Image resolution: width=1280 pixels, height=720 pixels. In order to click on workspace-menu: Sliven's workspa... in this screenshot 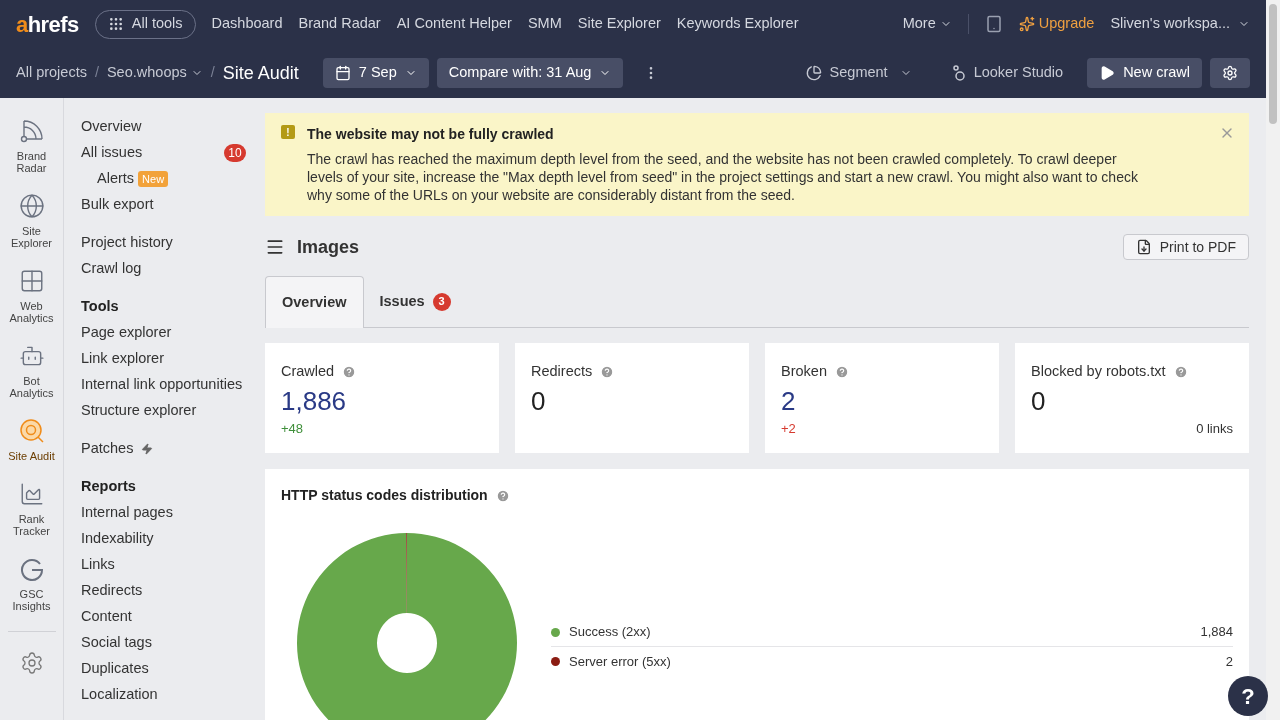, I will do `click(1180, 24)`.